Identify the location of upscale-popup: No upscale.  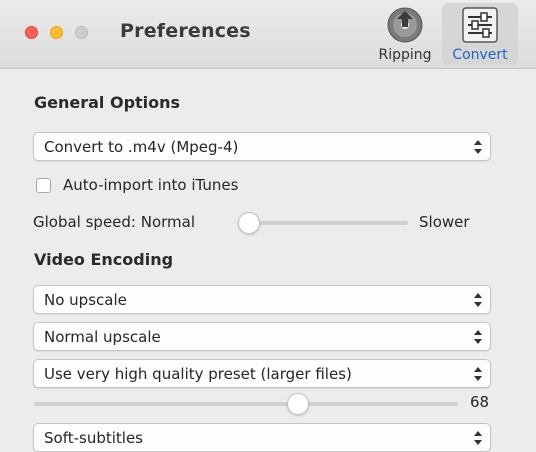
(262, 299).